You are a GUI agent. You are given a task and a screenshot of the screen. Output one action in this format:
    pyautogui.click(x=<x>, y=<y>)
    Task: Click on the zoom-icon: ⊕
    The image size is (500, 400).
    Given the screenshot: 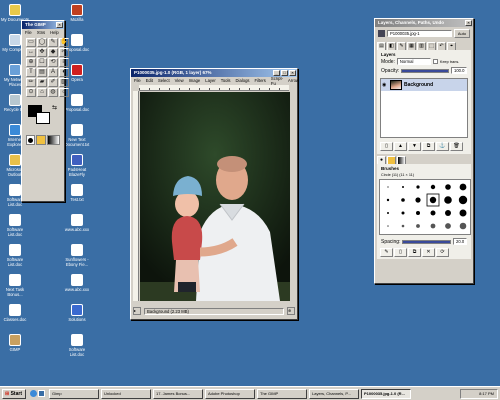 What is the action you would take?
    pyautogui.click(x=291, y=311)
    